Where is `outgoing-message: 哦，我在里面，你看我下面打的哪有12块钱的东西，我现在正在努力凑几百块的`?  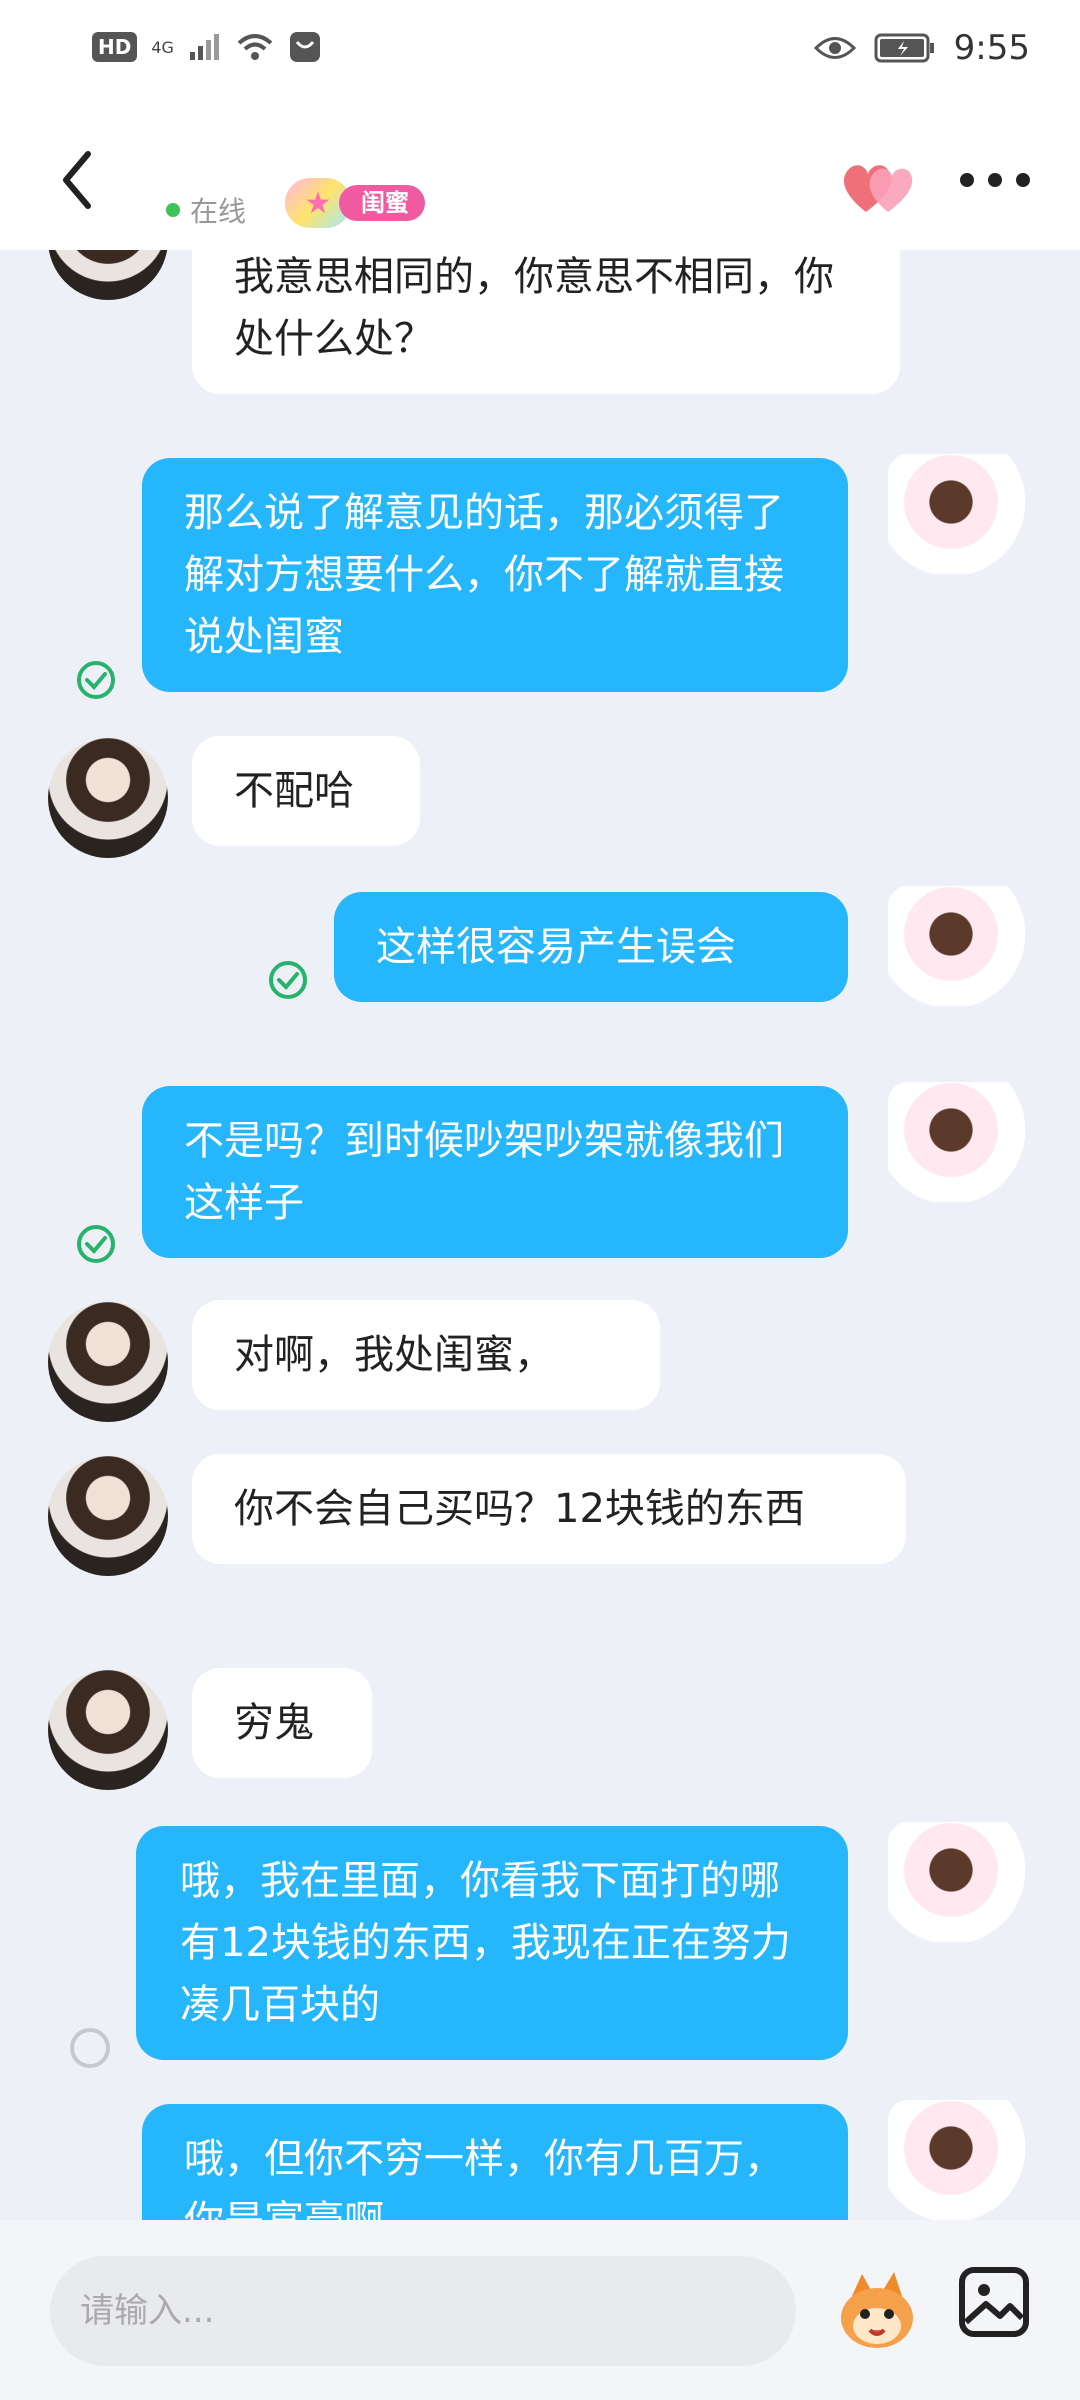
outgoing-message: 哦，我在里面，你看我下面打的哪有12块钱的东西，我现在正在努力凑几百块的 is located at coordinates (492, 1943).